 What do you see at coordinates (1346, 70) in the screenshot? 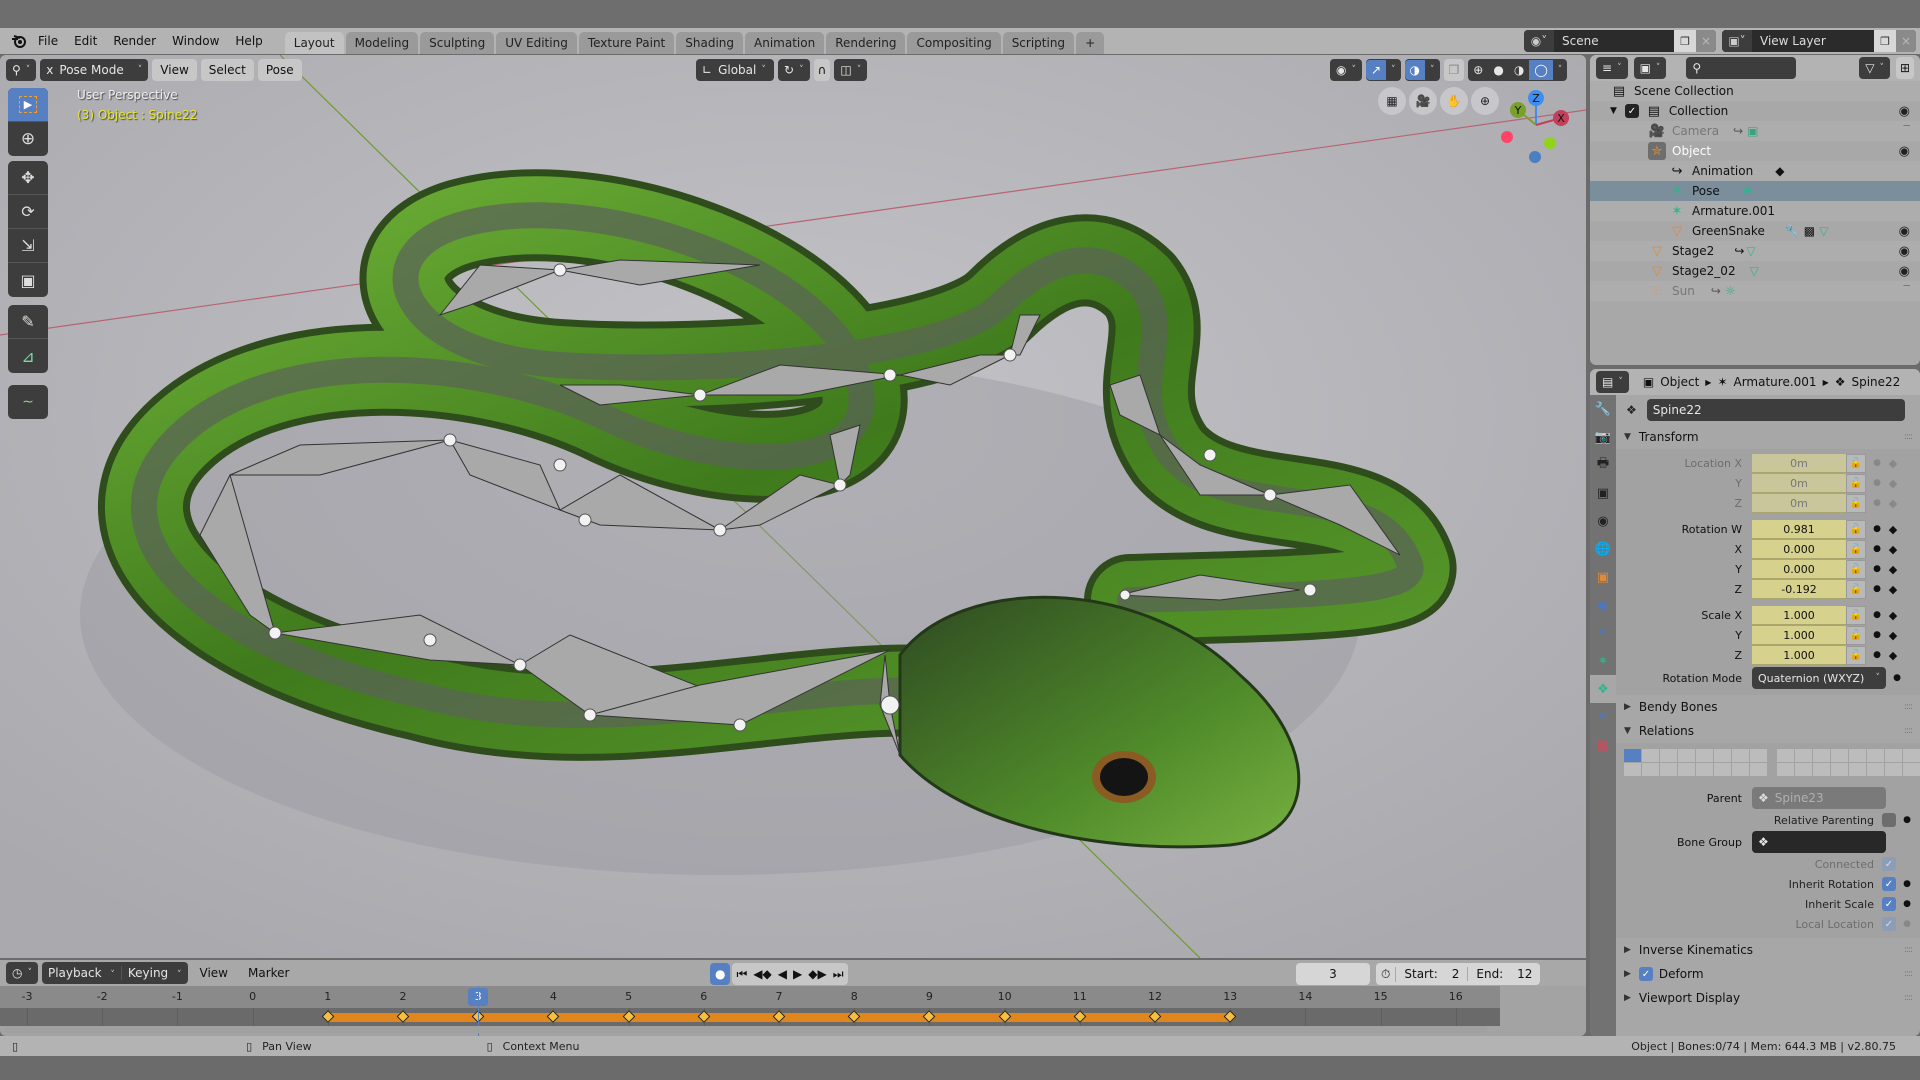
I see `visibility-button: ◉ ˅` at bounding box center [1346, 70].